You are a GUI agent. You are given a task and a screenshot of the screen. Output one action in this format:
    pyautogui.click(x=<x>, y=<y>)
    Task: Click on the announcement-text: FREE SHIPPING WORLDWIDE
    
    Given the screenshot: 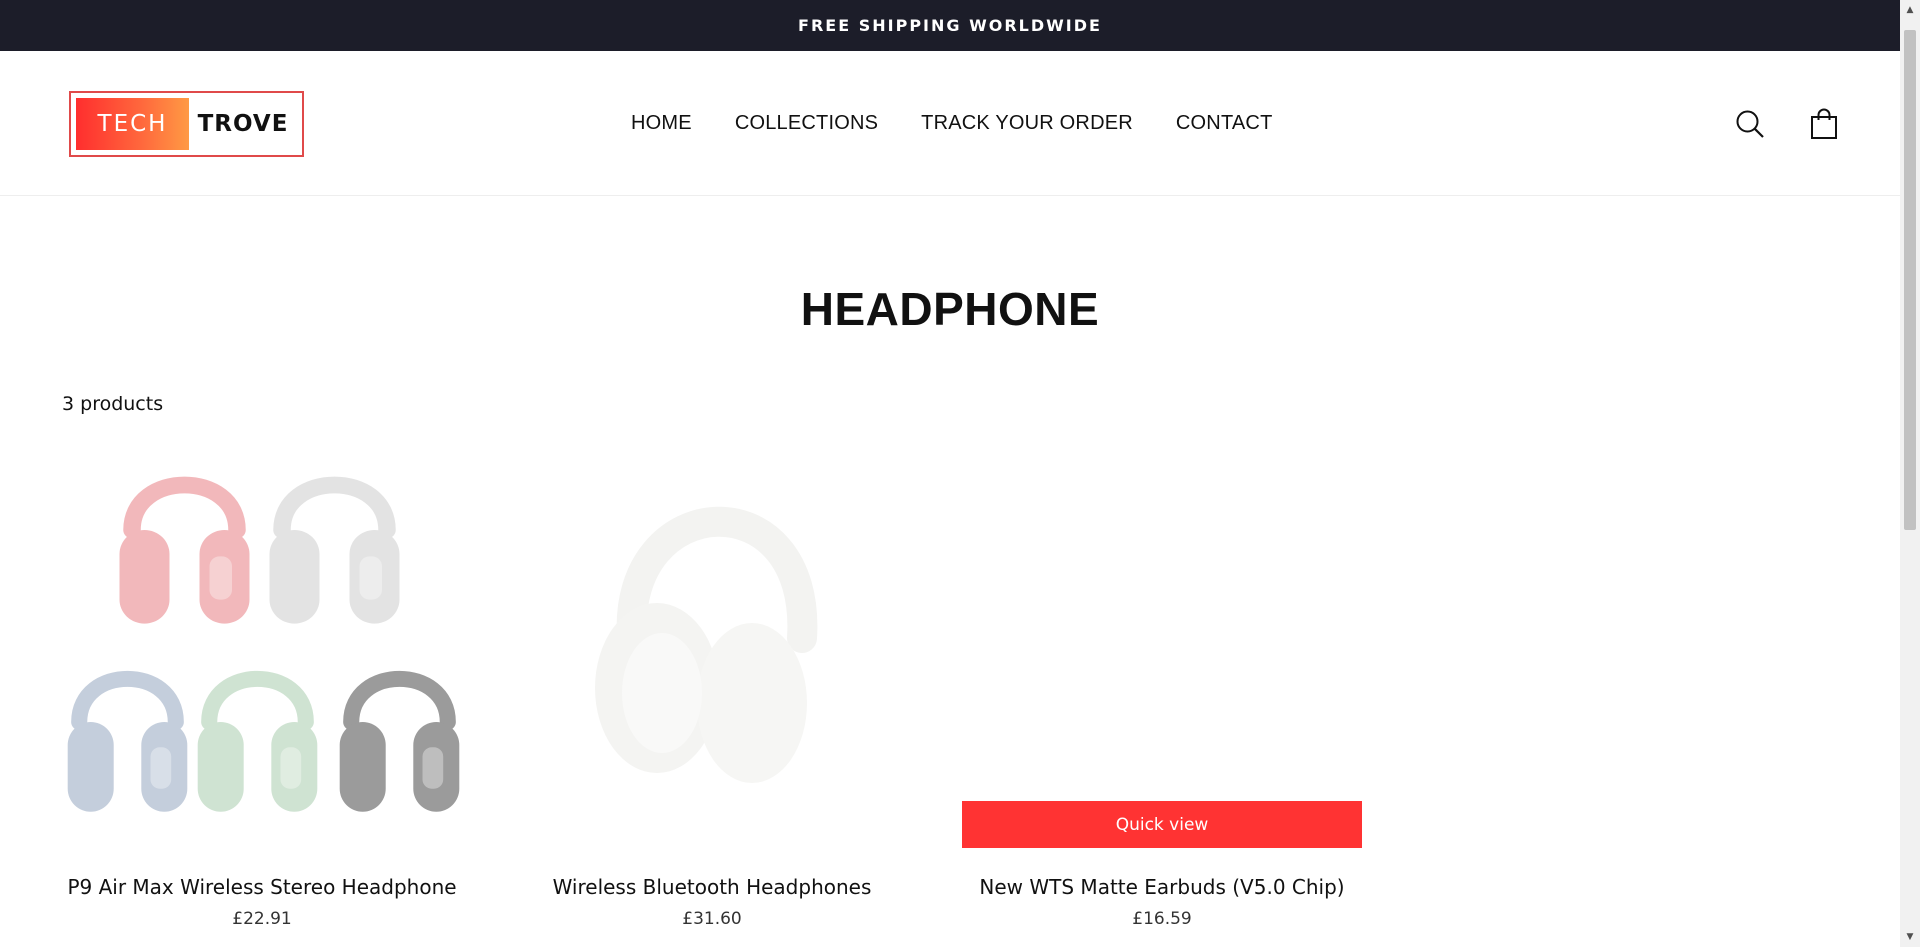 What is the action you would take?
    pyautogui.click(x=950, y=25)
    